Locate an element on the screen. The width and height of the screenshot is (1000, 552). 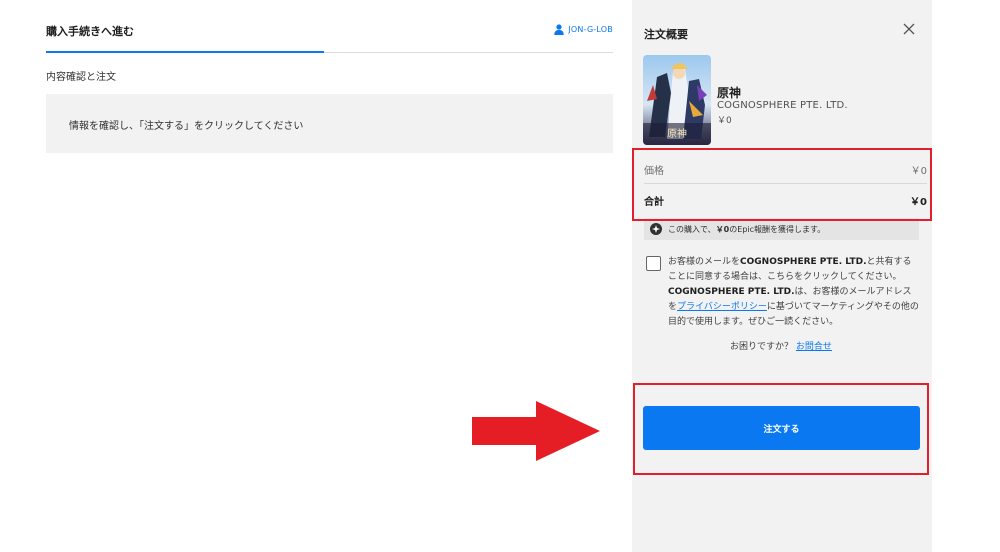
help-text: お困りですか？ is located at coordinates (762, 347).